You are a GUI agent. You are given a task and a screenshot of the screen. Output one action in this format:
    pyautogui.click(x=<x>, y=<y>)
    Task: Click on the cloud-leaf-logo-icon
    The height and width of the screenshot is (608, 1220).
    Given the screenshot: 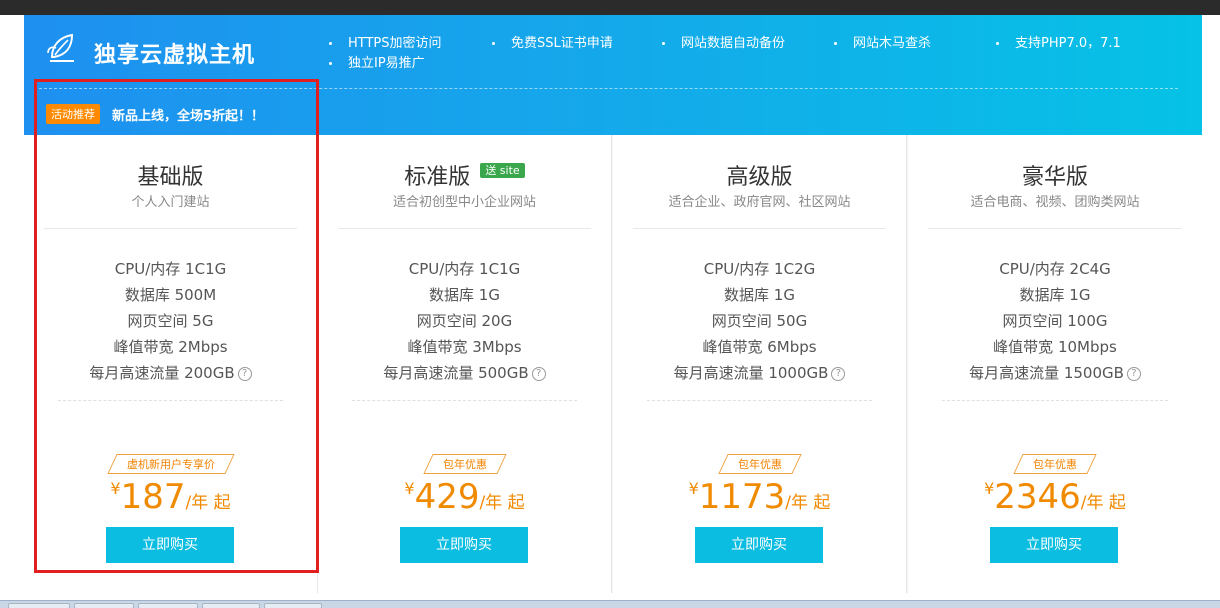 What is the action you would take?
    pyautogui.click(x=60, y=47)
    